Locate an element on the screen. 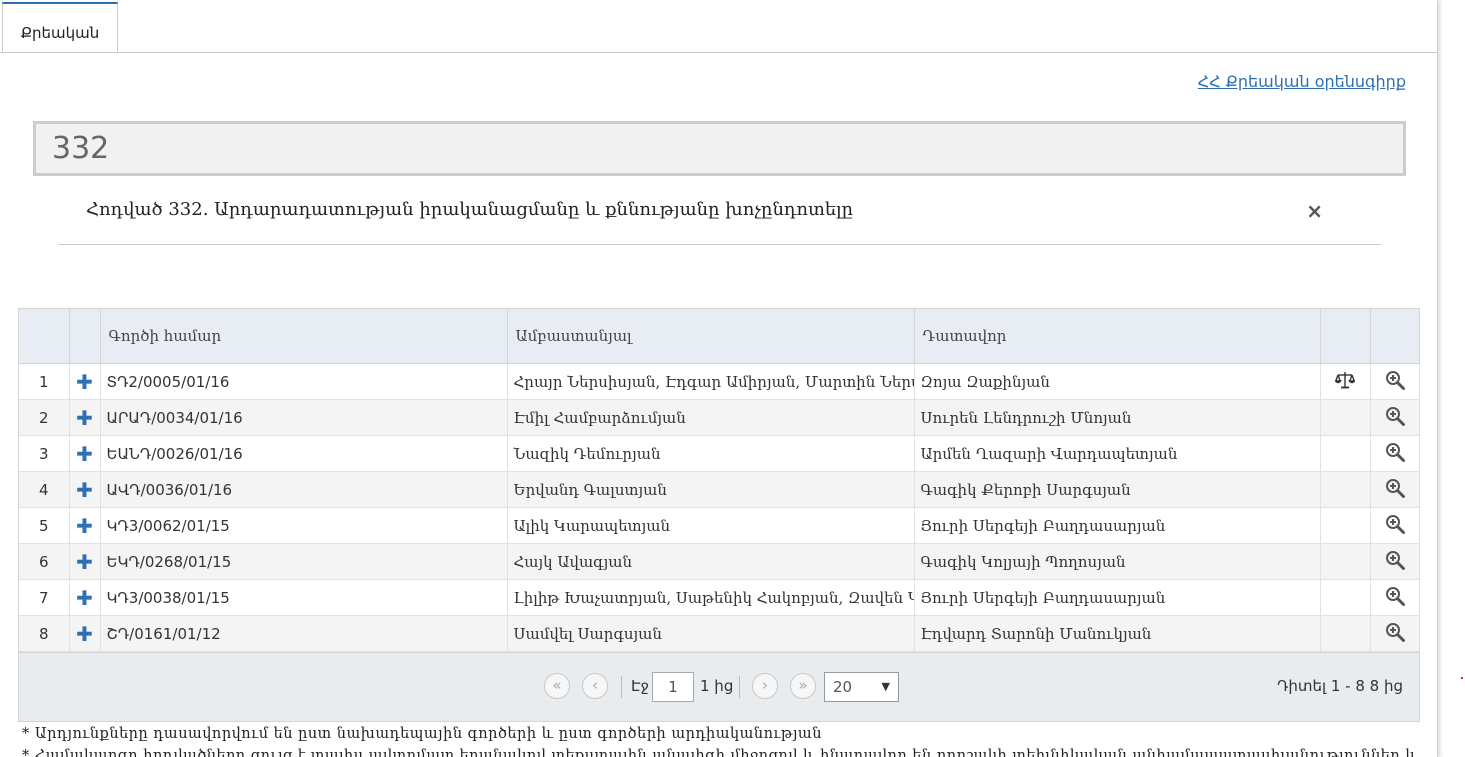 The image size is (1465, 757). case-number-cell: ՏԴ2/0005/01/16 is located at coordinates (304, 381).